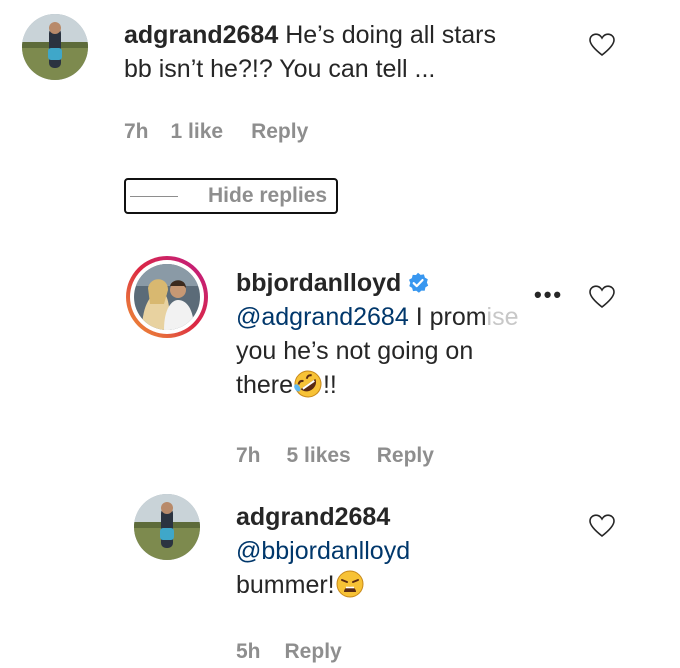  I want to click on reply-body-line3-end: !!, so click(329, 385).